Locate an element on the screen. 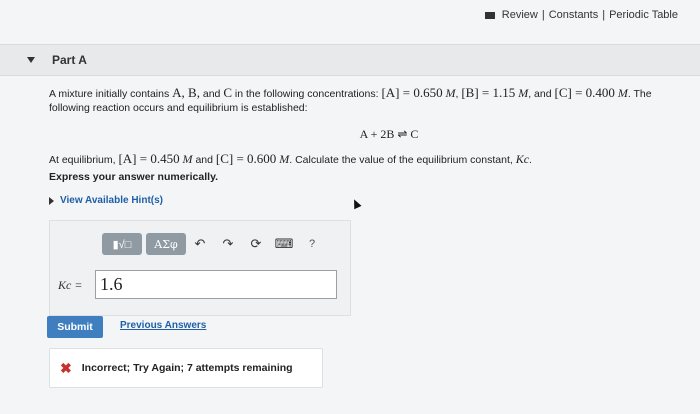  hint-label: View Available Hint(s) is located at coordinates (111, 200).